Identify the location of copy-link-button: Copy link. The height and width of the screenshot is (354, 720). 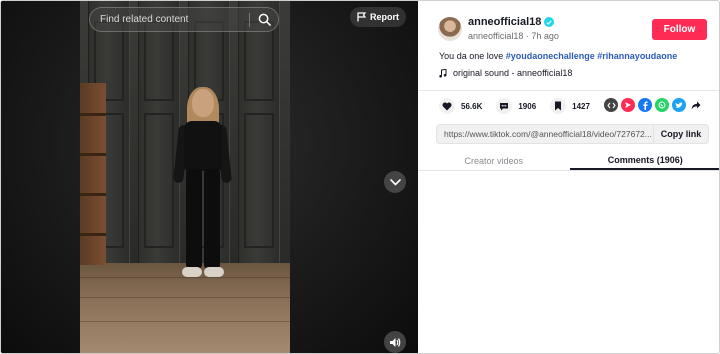
(680, 134).